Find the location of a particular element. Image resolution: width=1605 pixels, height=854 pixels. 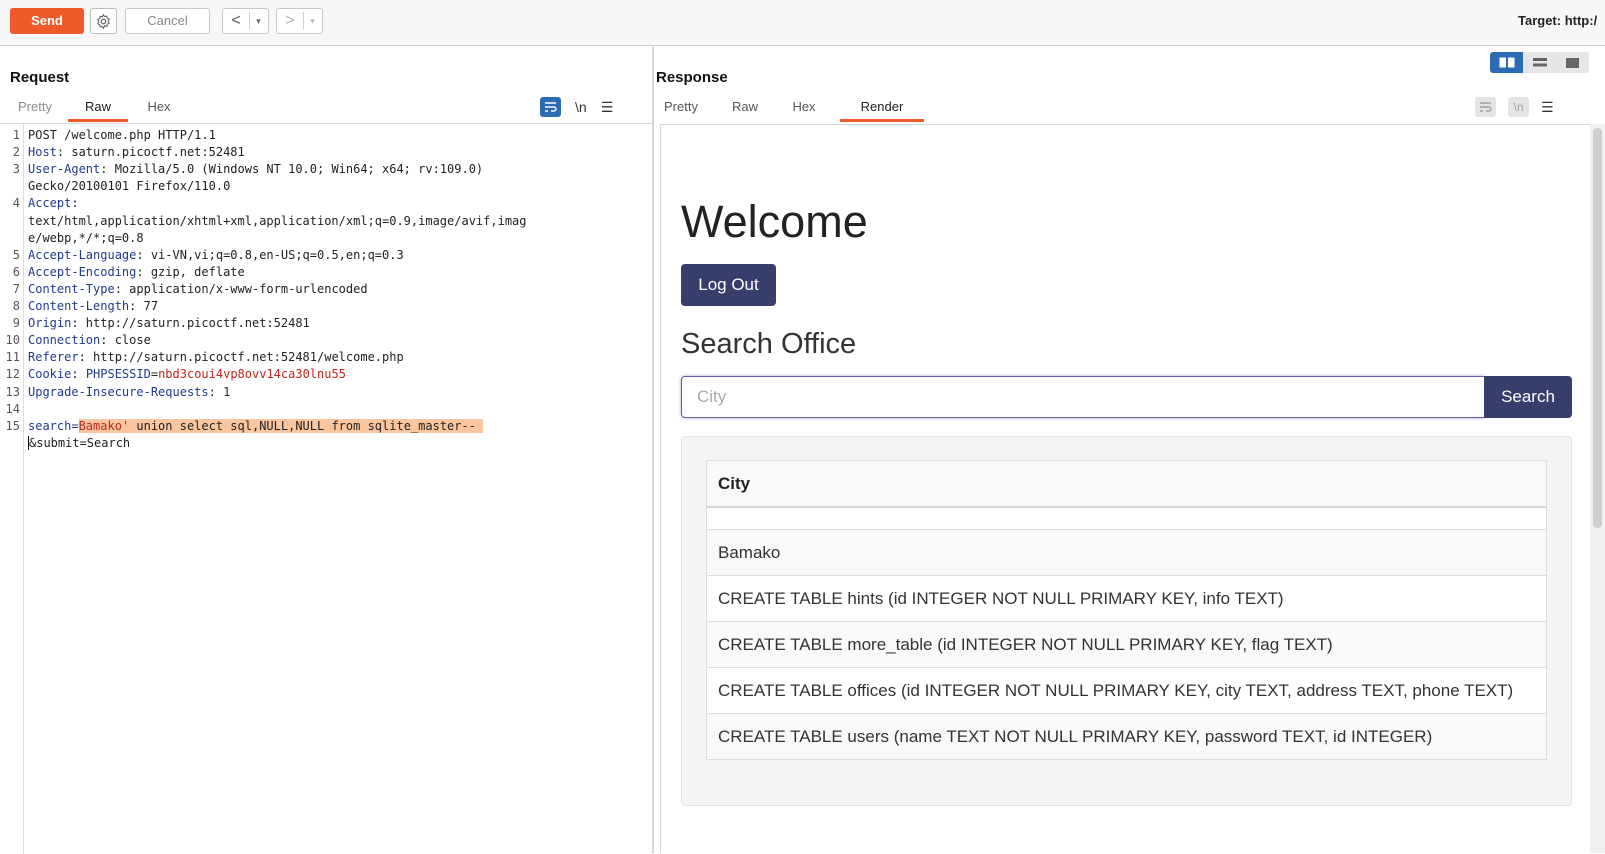

table-row: Bamako is located at coordinates (1126, 553).